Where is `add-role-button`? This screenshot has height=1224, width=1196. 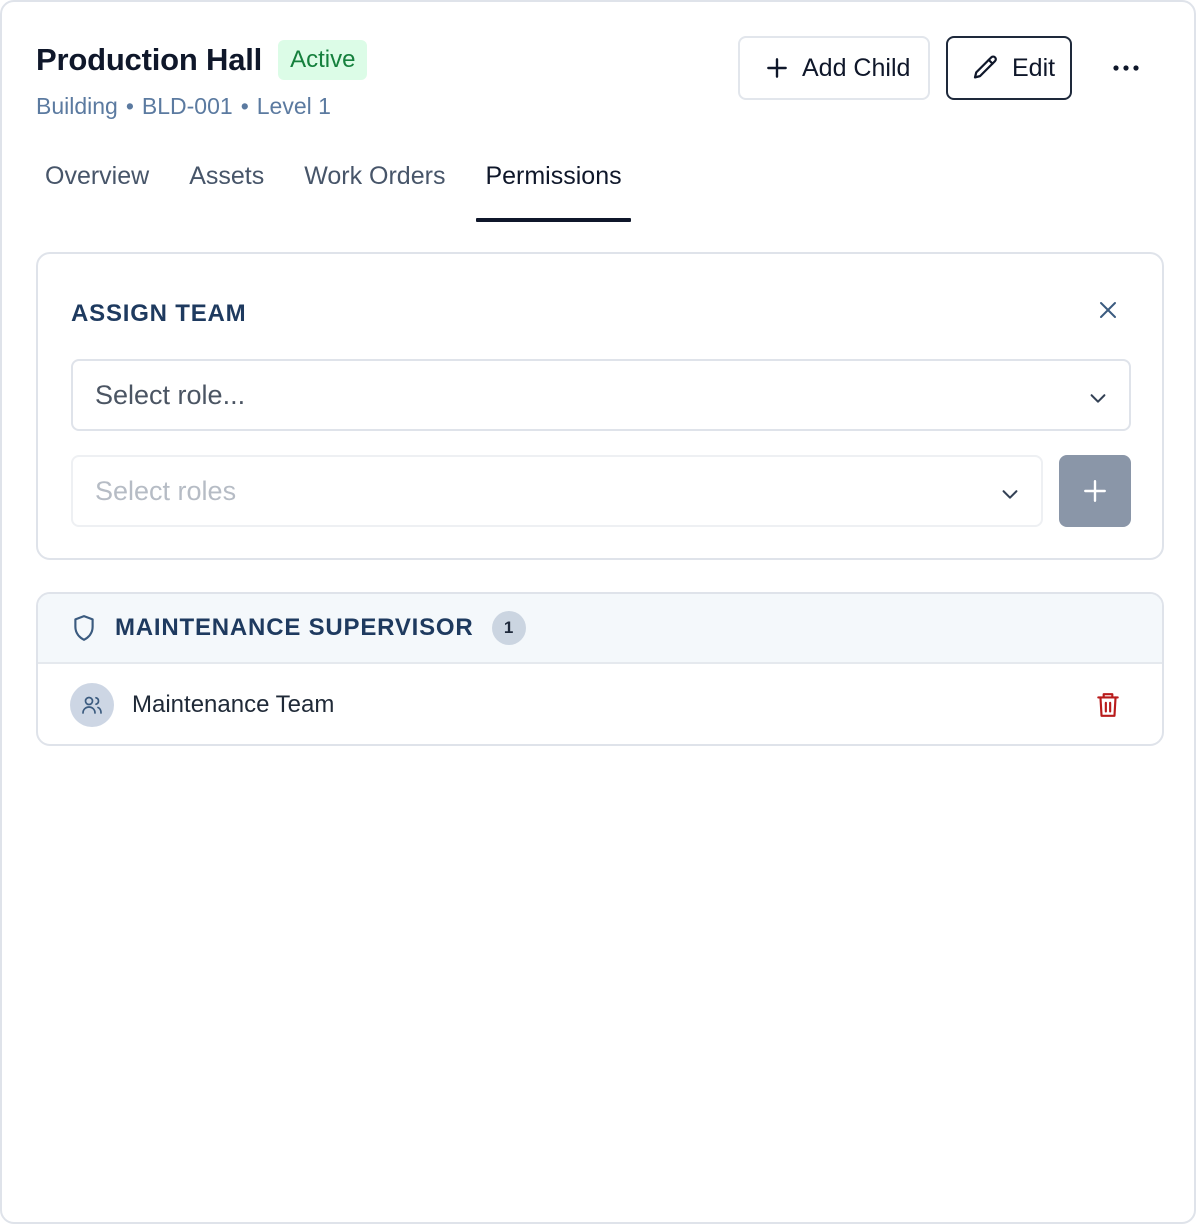
add-role-button is located at coordinates (1095, 491).